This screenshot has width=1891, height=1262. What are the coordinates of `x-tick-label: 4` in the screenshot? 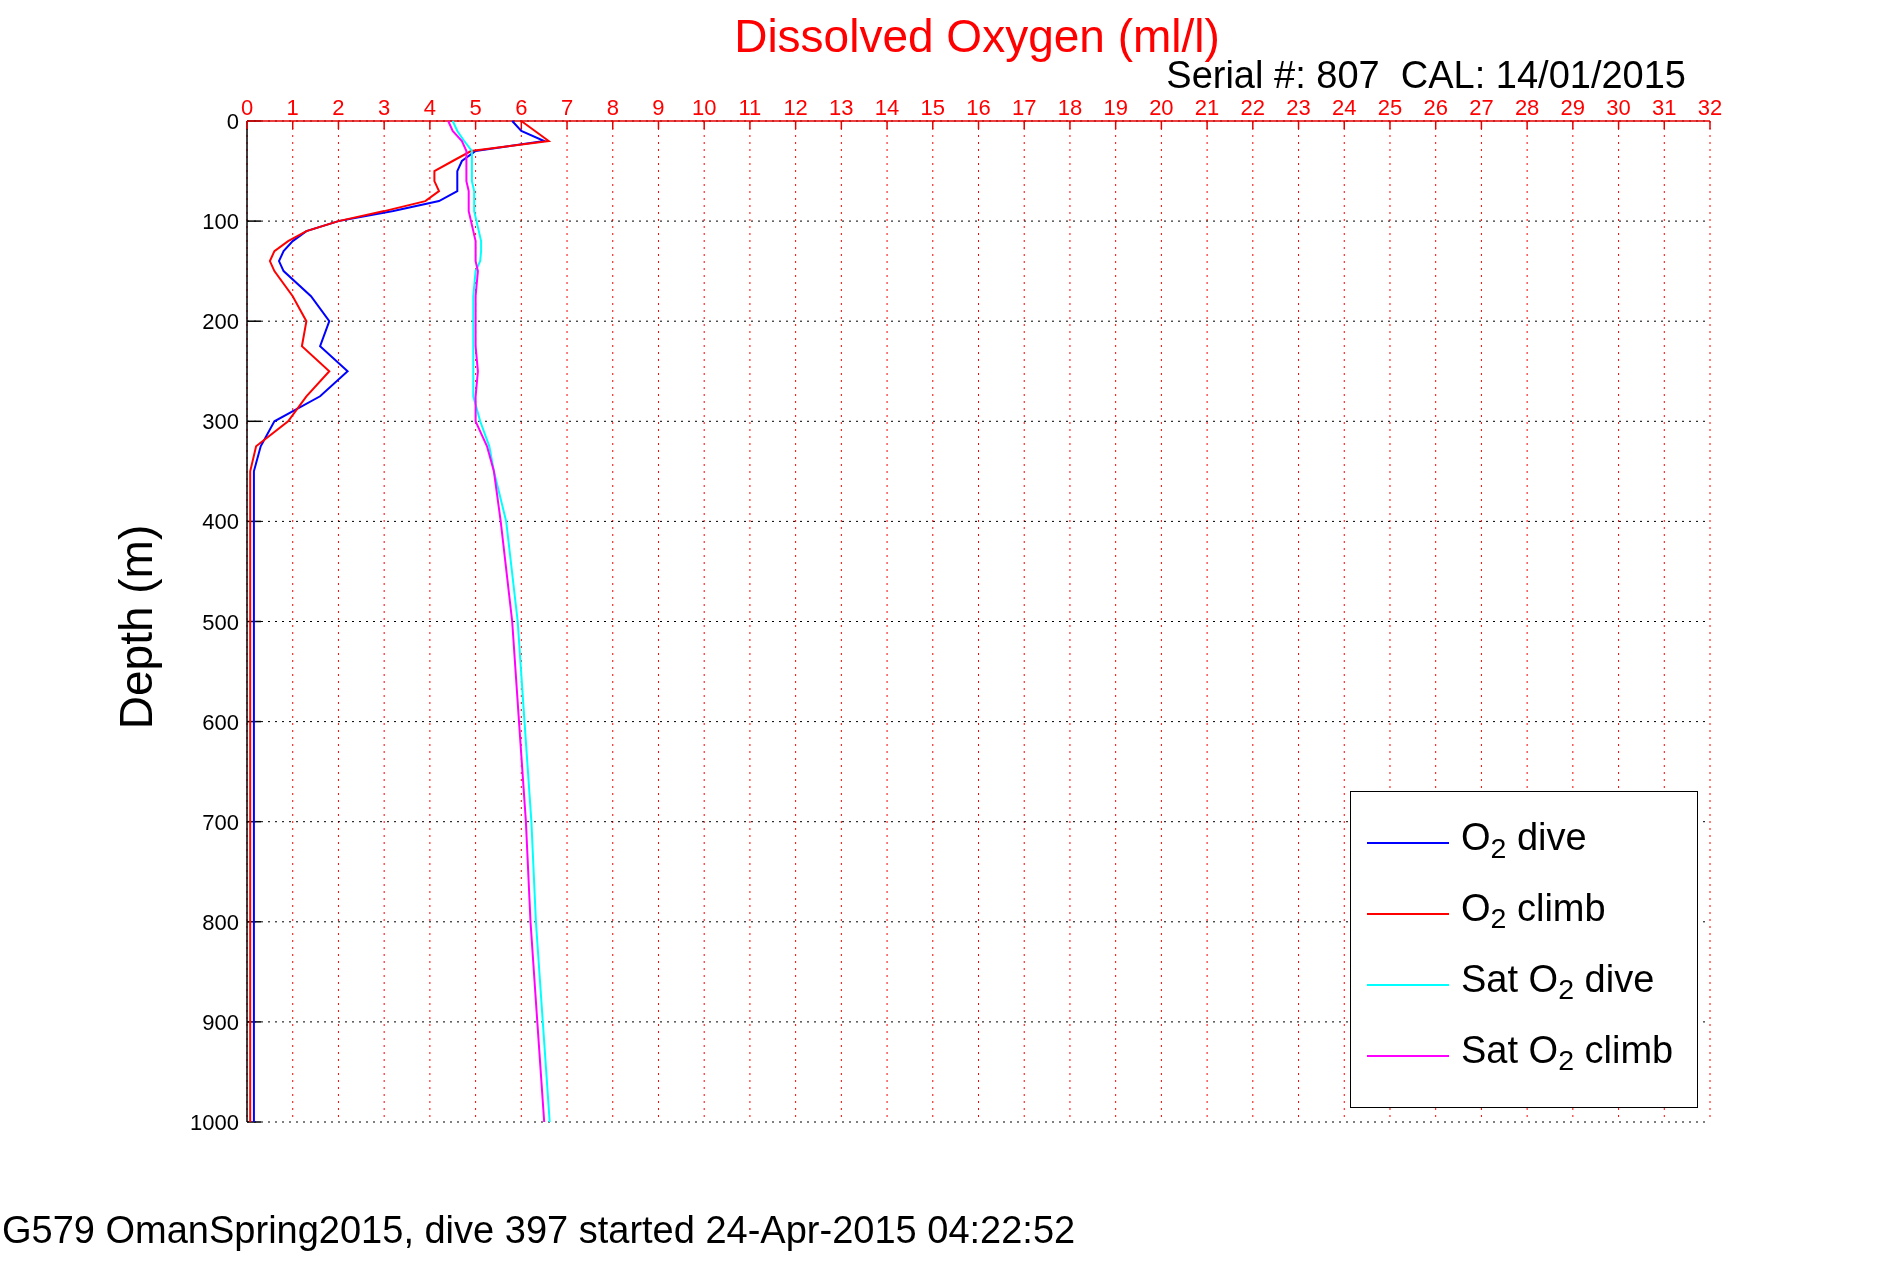 It's located at (429, 107).